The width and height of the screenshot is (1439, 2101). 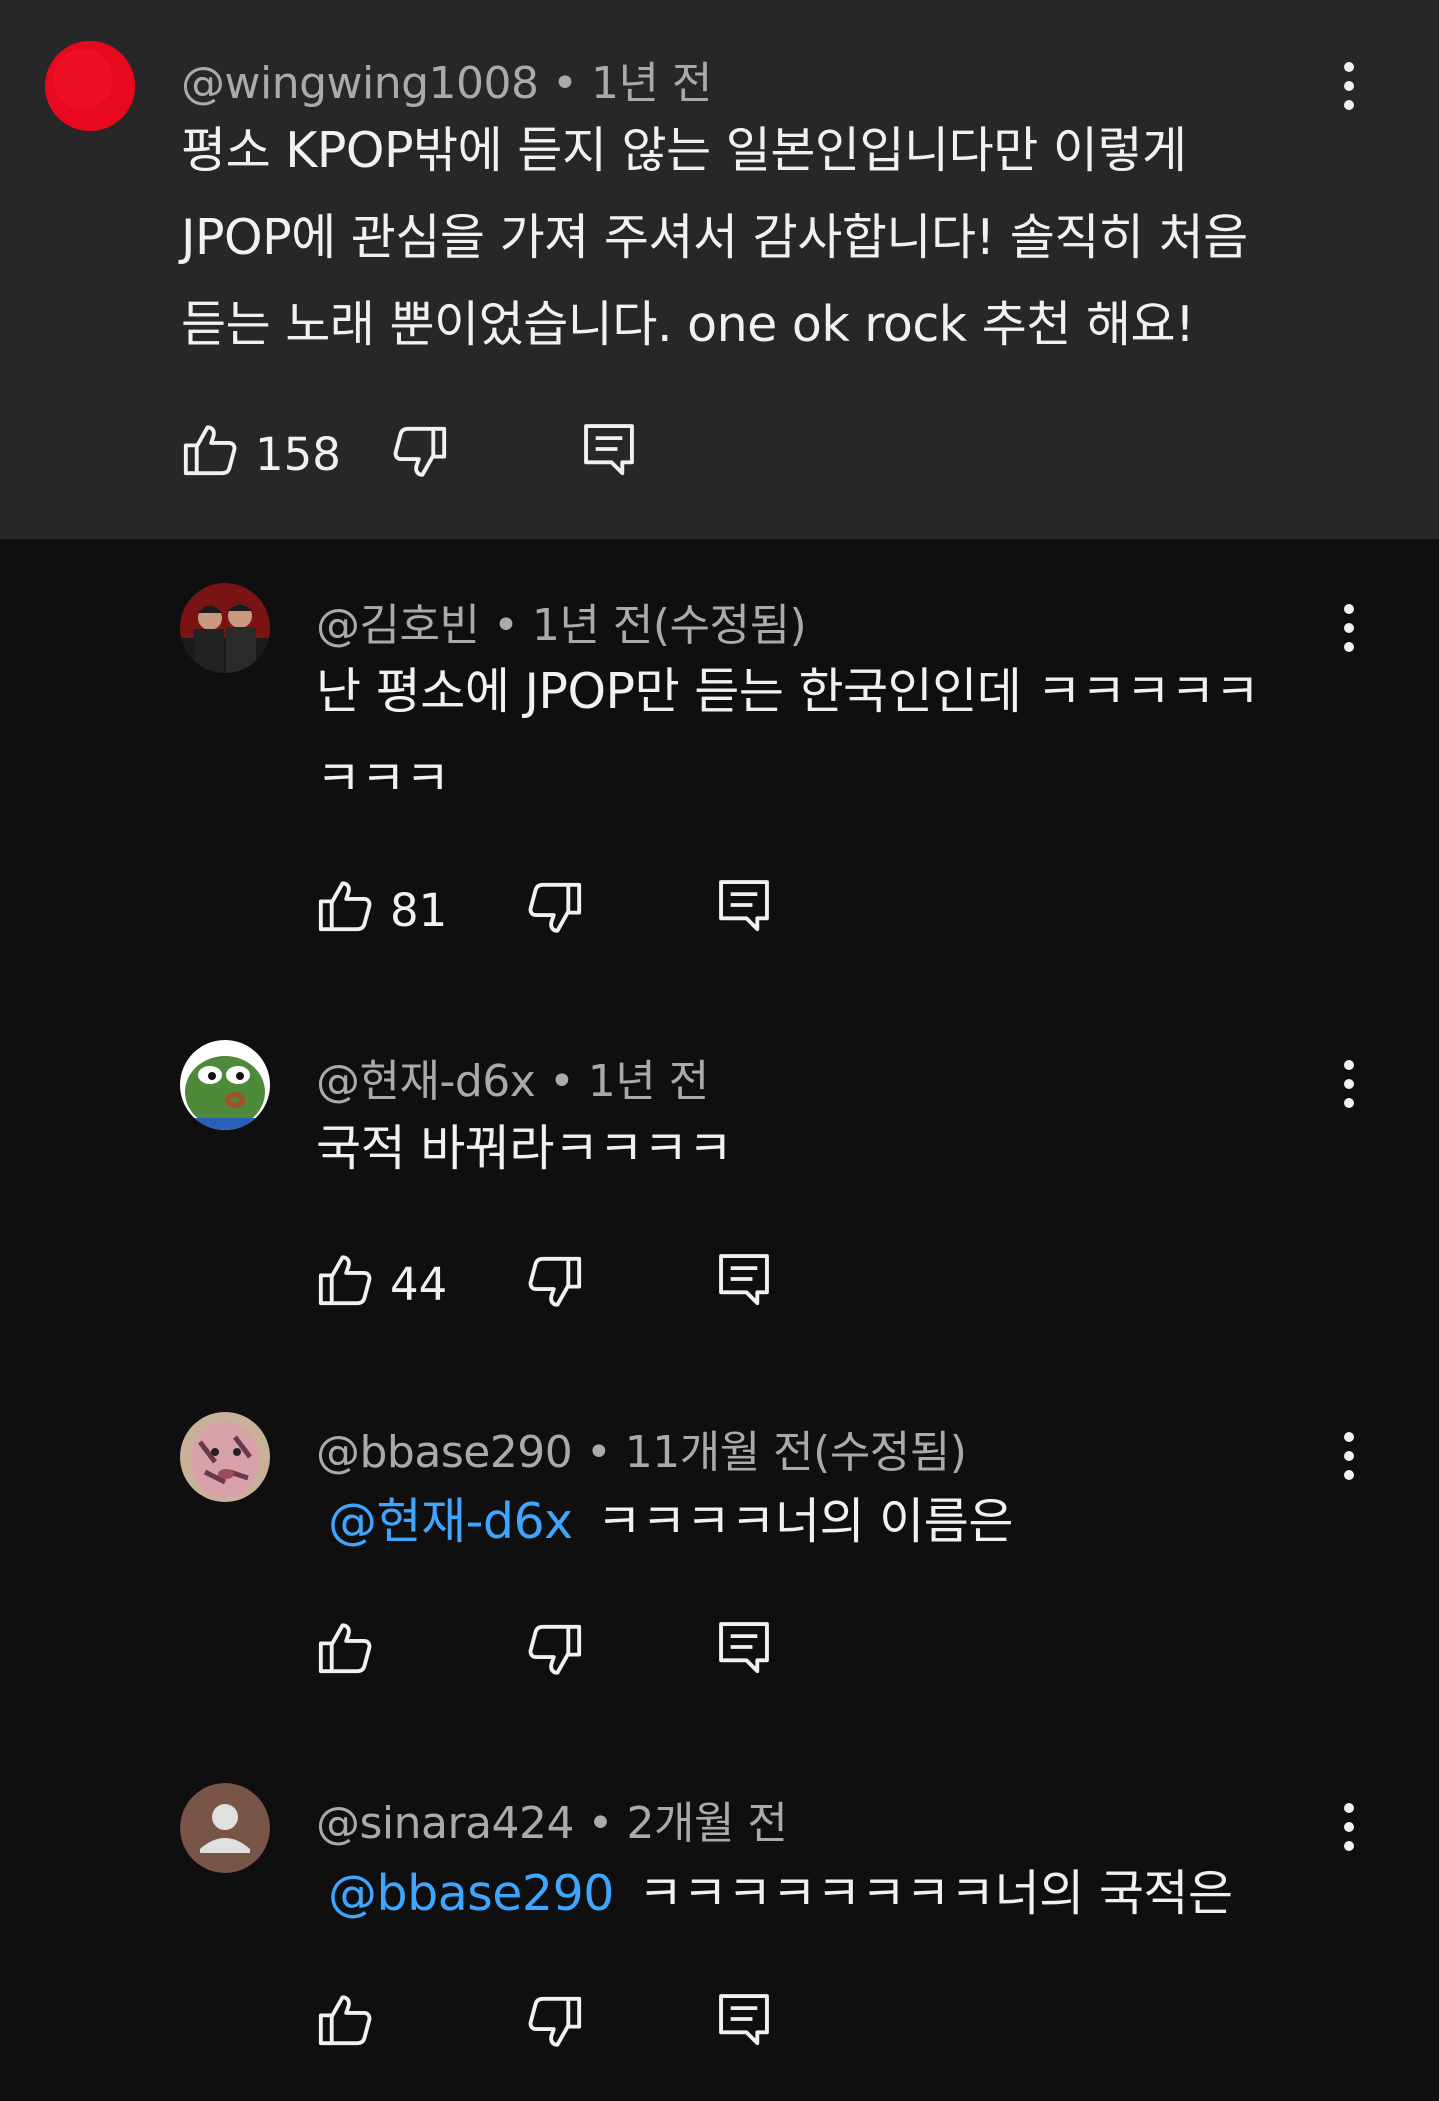 I want to click on comment-text-line: JPOP에 관심을 가져 주셔서 감사합니다! 솔직히 처음, so click(x=714, y=237).